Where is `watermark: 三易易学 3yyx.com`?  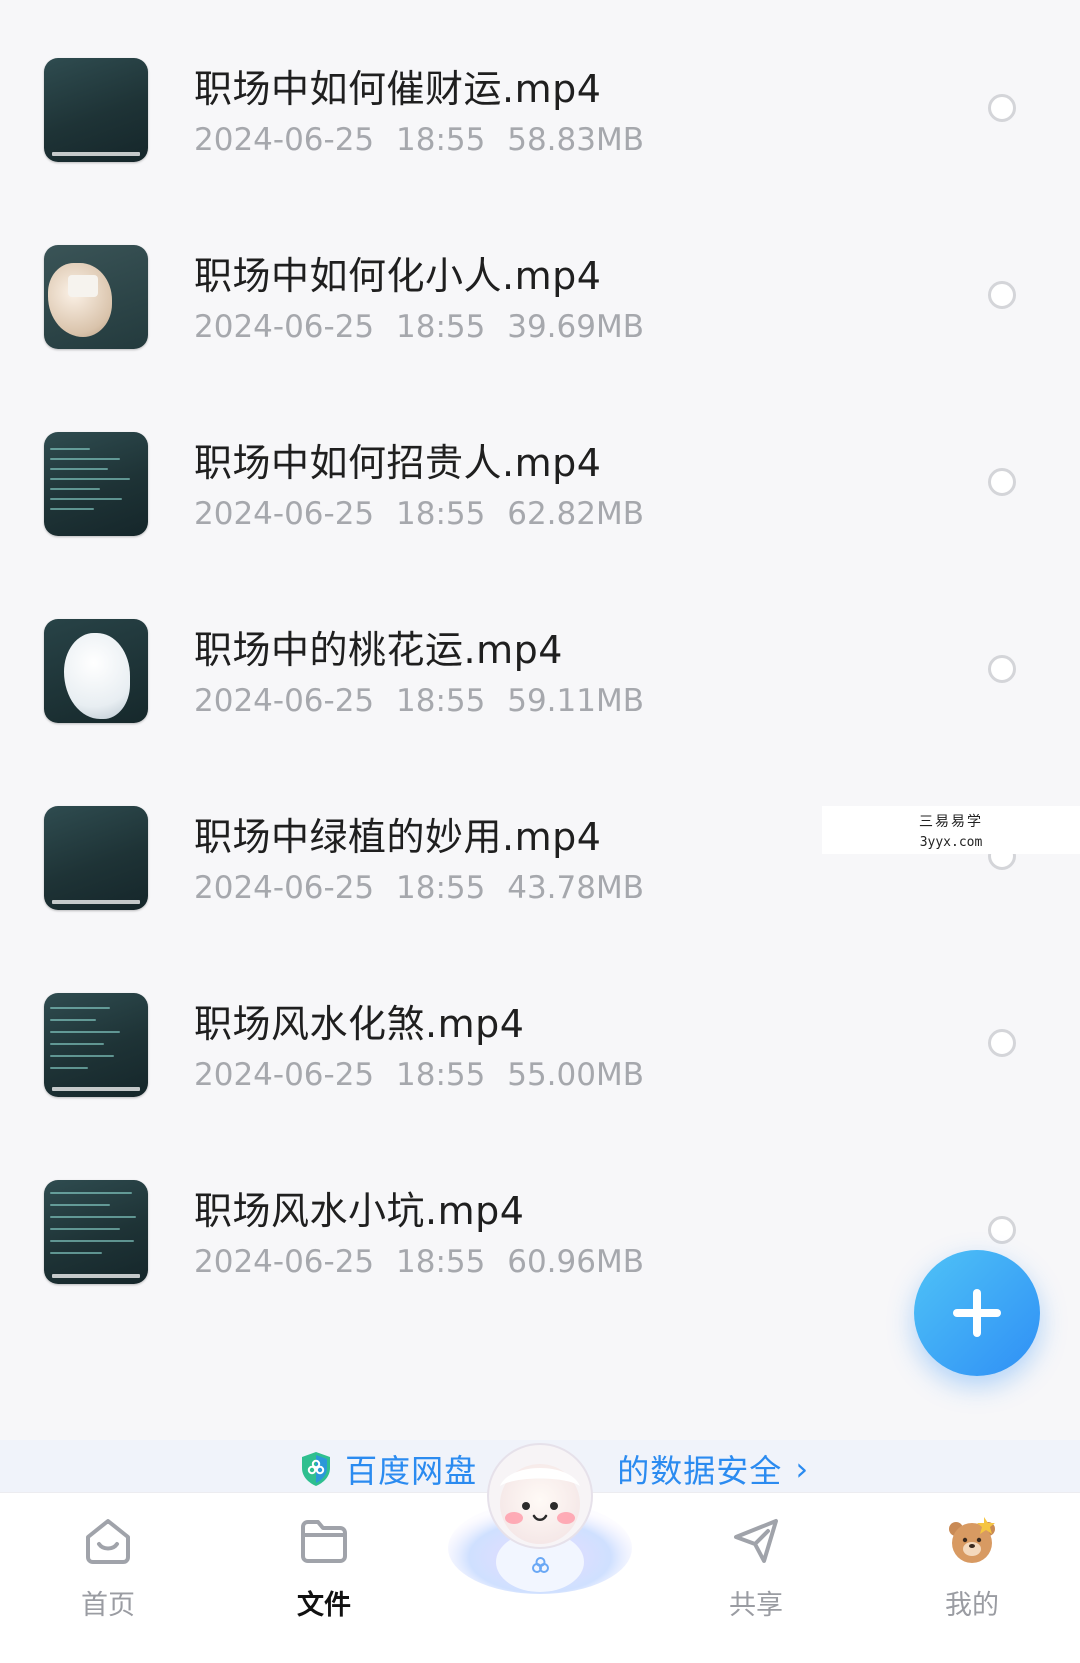 watermark: 三易易学 3yyx.com is located at coordinates (951, 830).